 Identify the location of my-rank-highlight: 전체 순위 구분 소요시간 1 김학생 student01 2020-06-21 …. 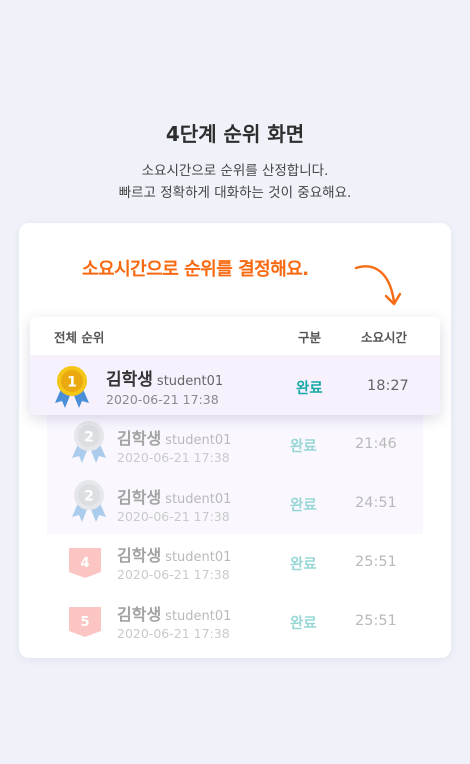
(235, 366).